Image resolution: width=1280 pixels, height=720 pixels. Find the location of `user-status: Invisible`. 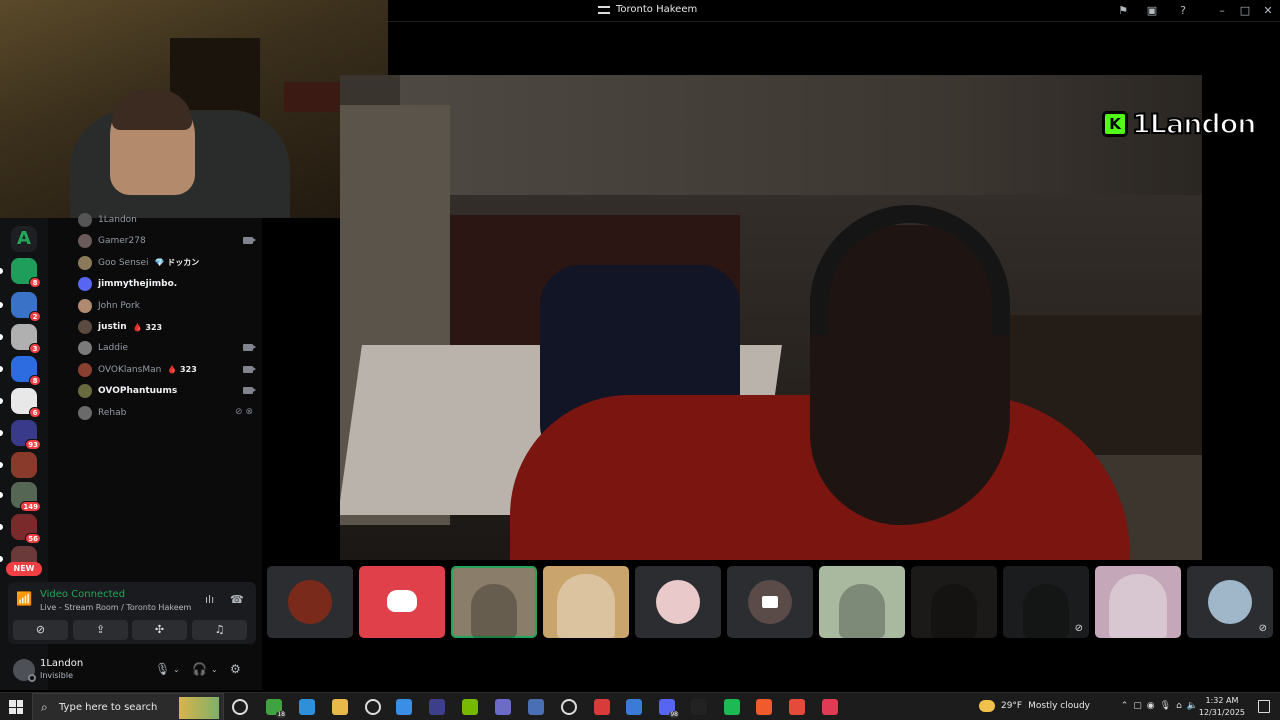

user-status: Invisible is located at coordinates (56, 675).